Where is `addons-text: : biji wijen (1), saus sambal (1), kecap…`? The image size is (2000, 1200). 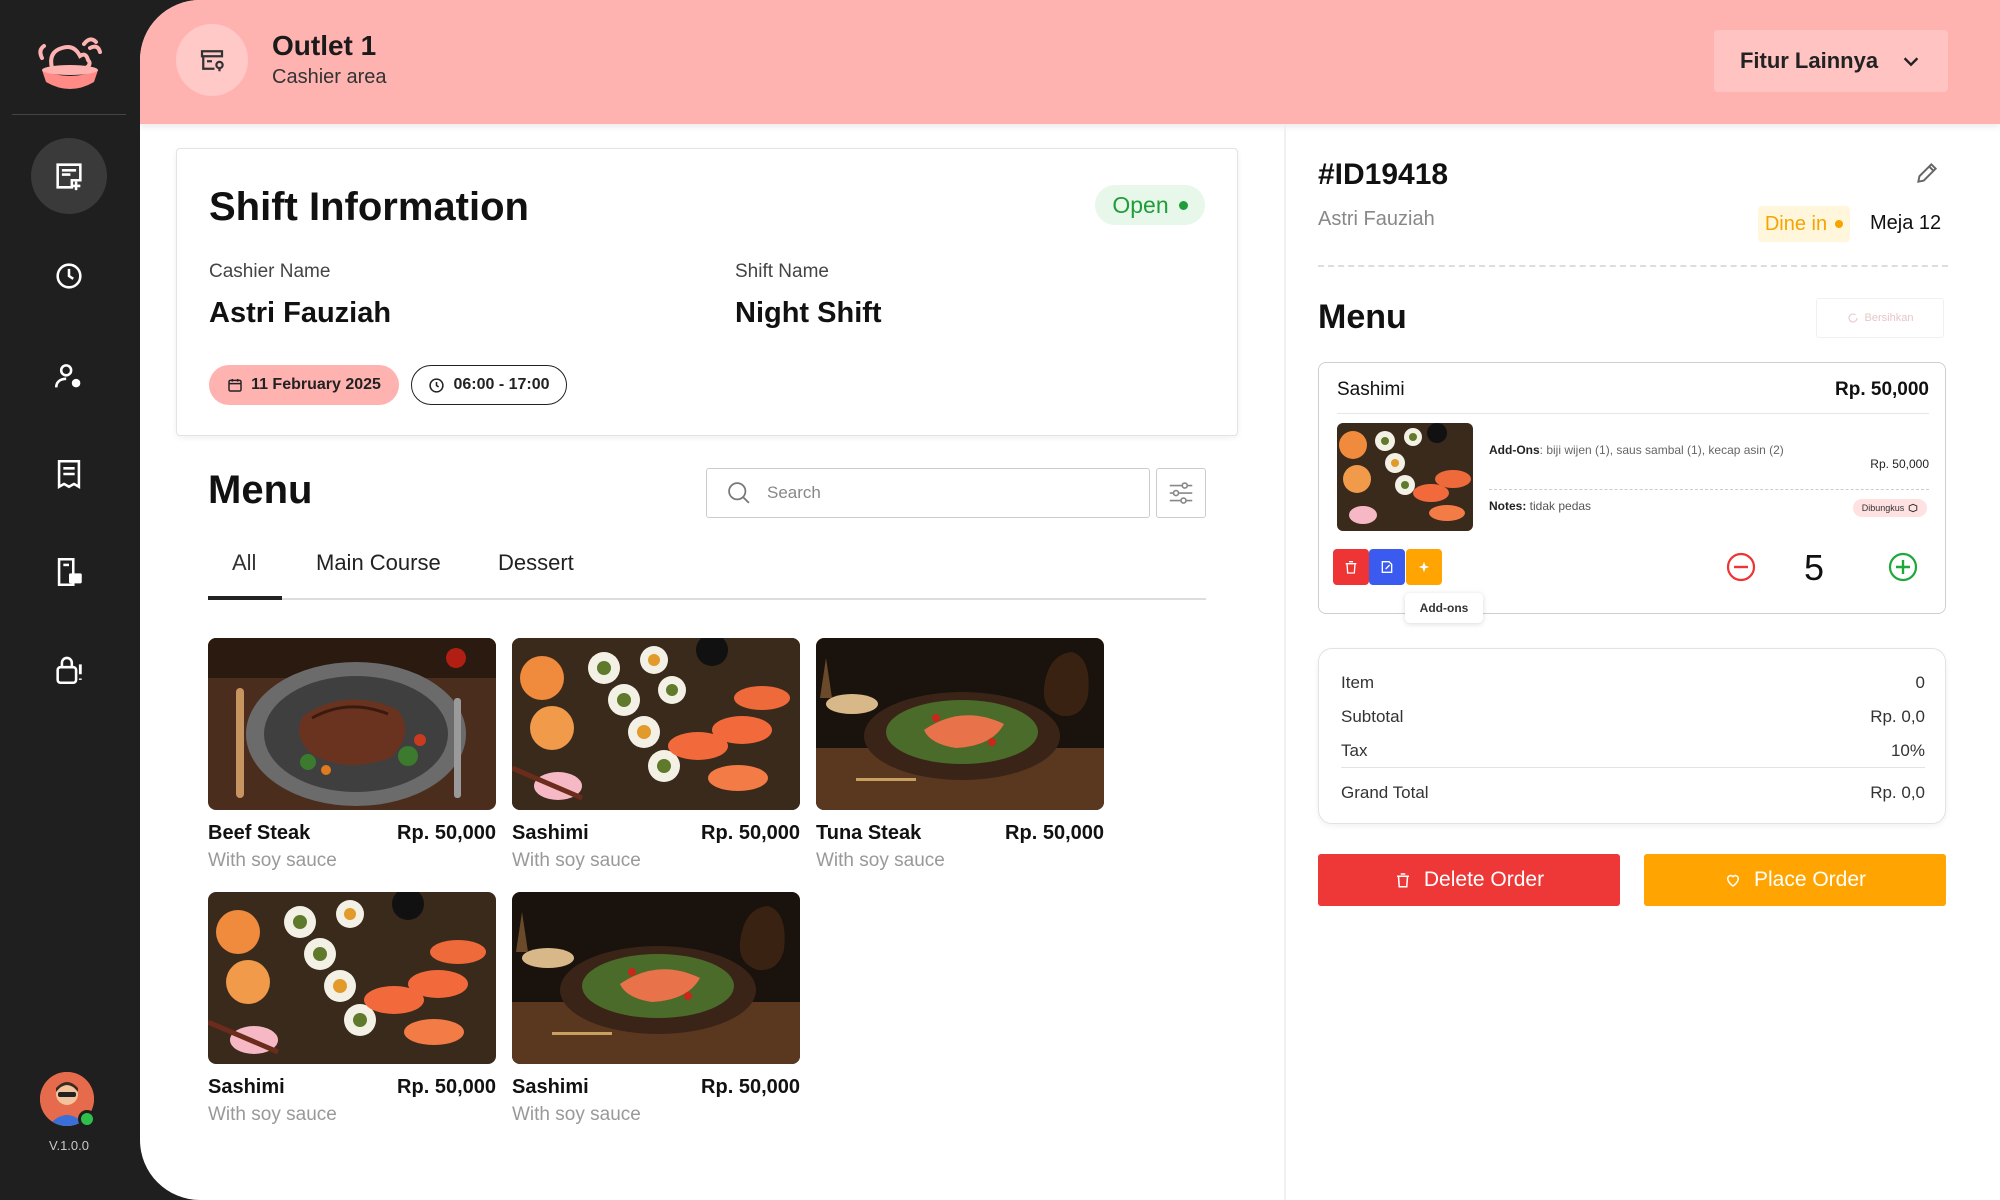 addons-text: : biji wijen (1), saus sambal (1), kecap… is located at coordinates (1661, 450).